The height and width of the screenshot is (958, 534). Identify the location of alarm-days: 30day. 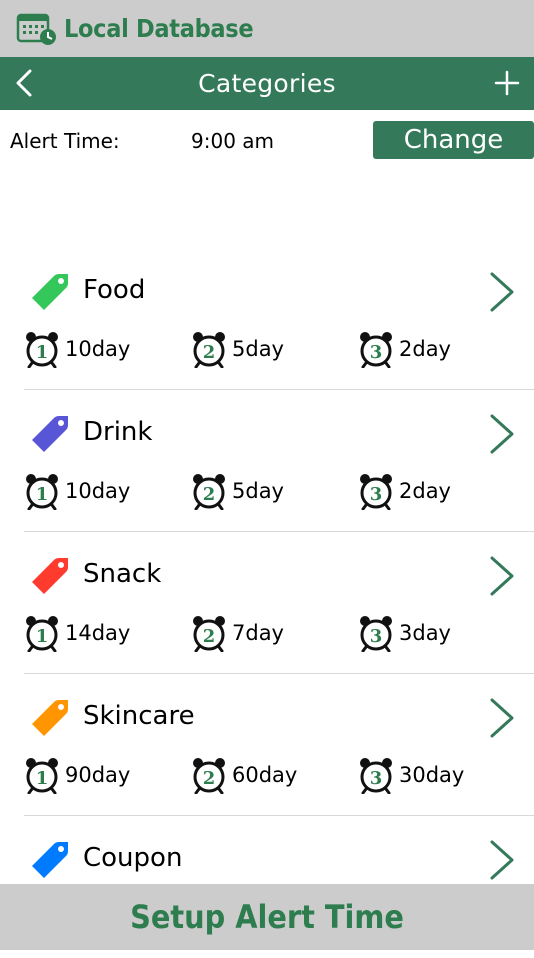
(432, 775).